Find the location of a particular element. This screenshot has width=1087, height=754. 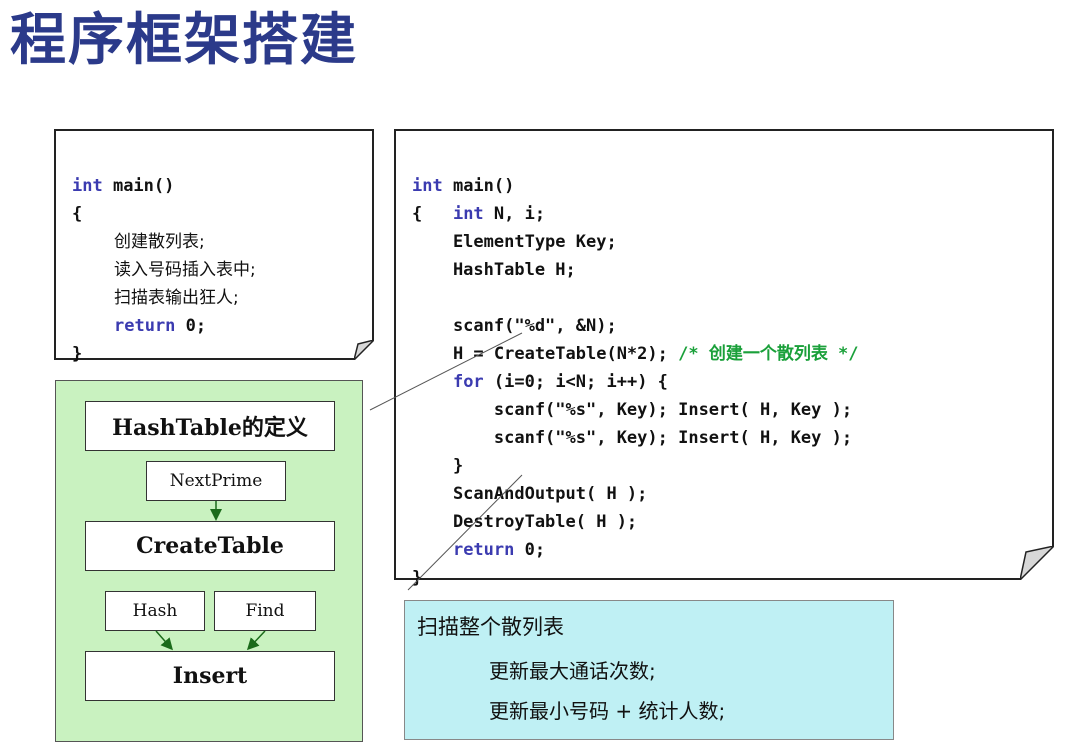

diagram-arrows is located at coordinates (210, 576).